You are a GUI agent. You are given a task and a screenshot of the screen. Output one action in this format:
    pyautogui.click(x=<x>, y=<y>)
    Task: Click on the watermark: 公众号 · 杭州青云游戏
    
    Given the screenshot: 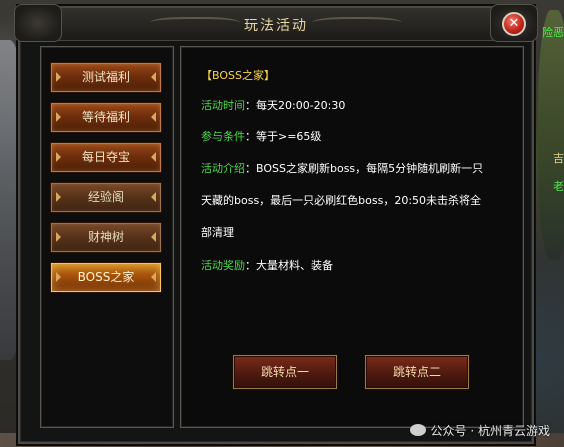 What is the action you would take?
    pyautogui.click(x=479, y=430)
    